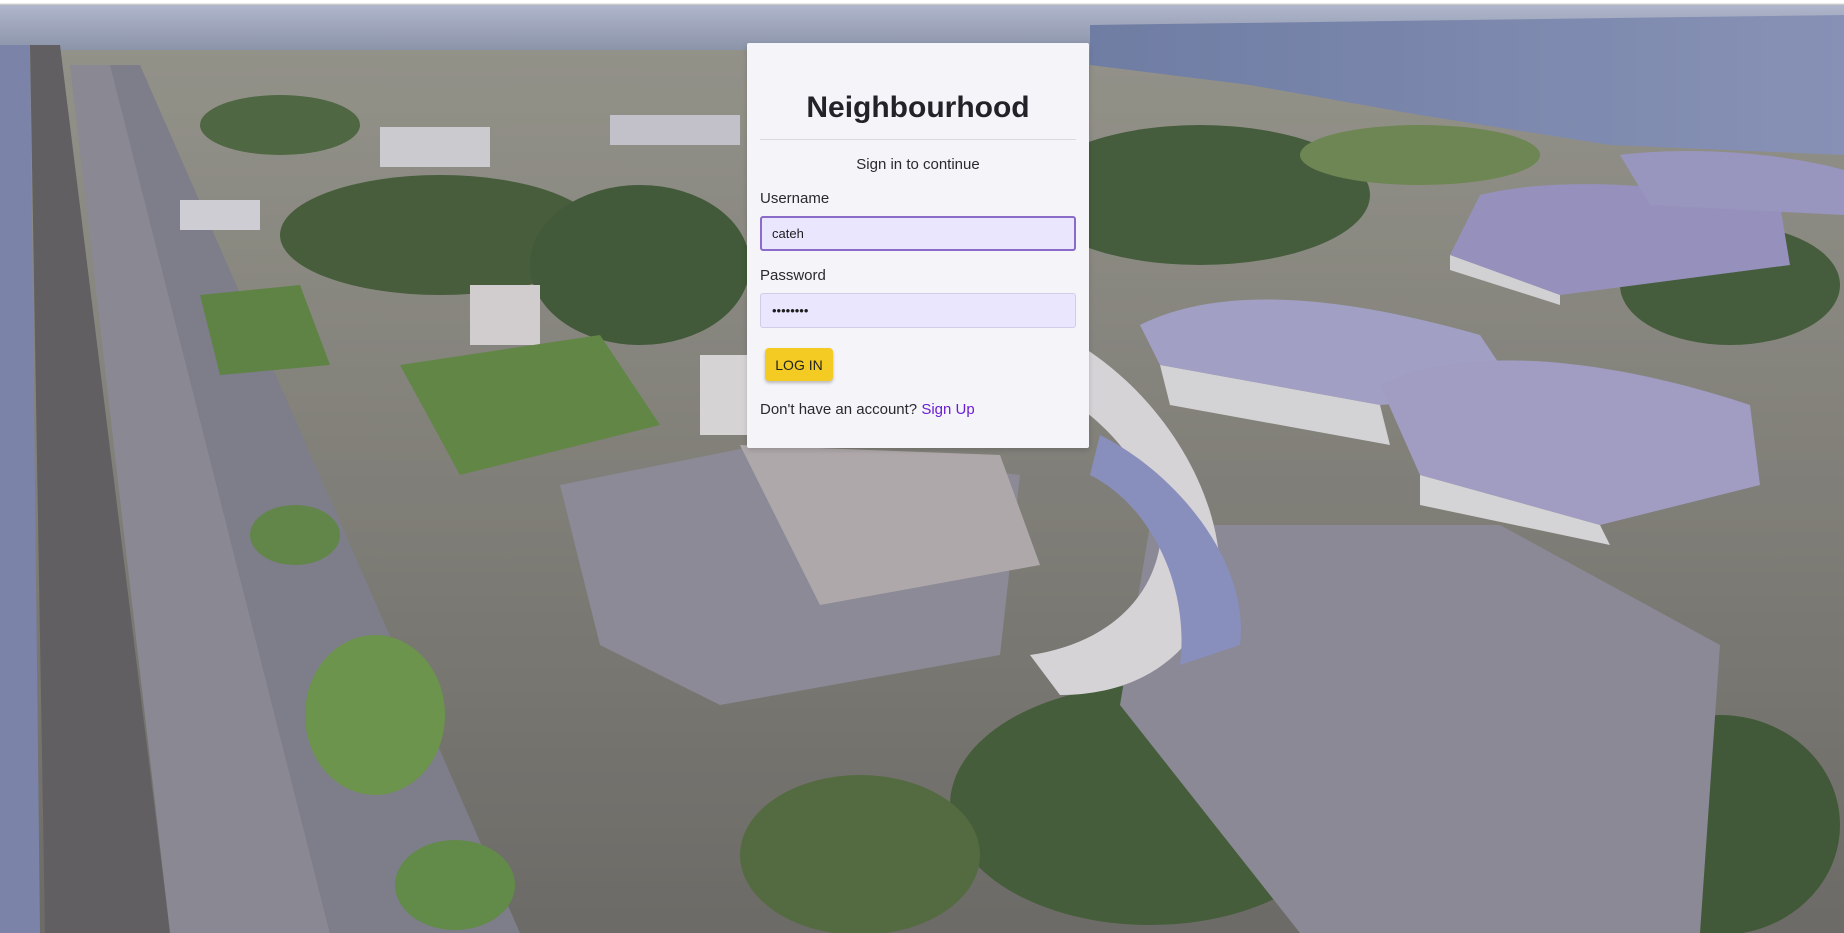 The width and height of the screenshot is (1844, 933). I want to click on signin-subtitle: Sign in to continue, so click(918, 164).